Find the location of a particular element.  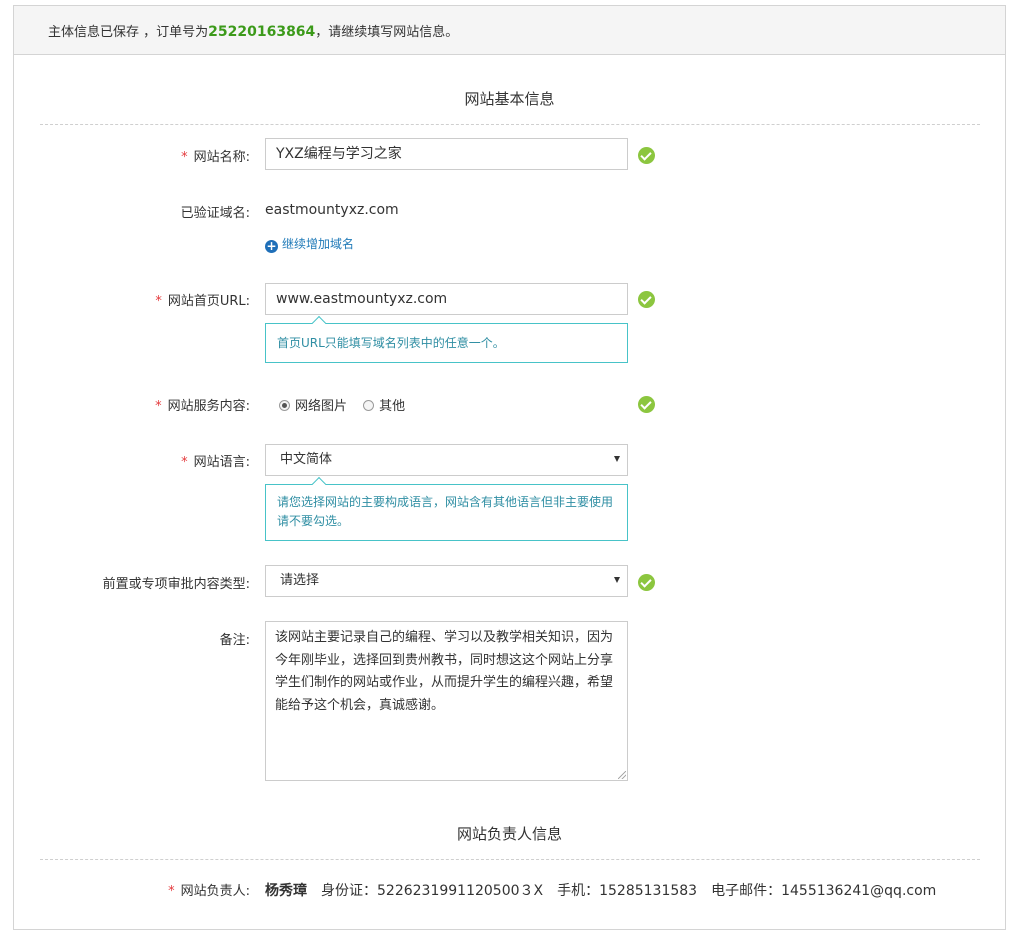

radio-selected-icon is located at coordinates (284, 405).